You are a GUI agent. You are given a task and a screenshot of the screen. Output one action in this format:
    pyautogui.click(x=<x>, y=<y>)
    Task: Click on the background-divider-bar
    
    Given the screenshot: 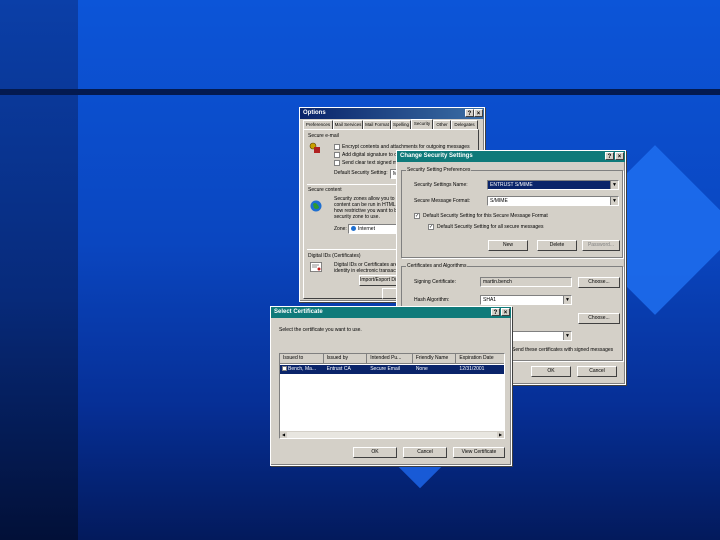 What is the action you would take?
    pyautogui.click(x=360, y=92)
    